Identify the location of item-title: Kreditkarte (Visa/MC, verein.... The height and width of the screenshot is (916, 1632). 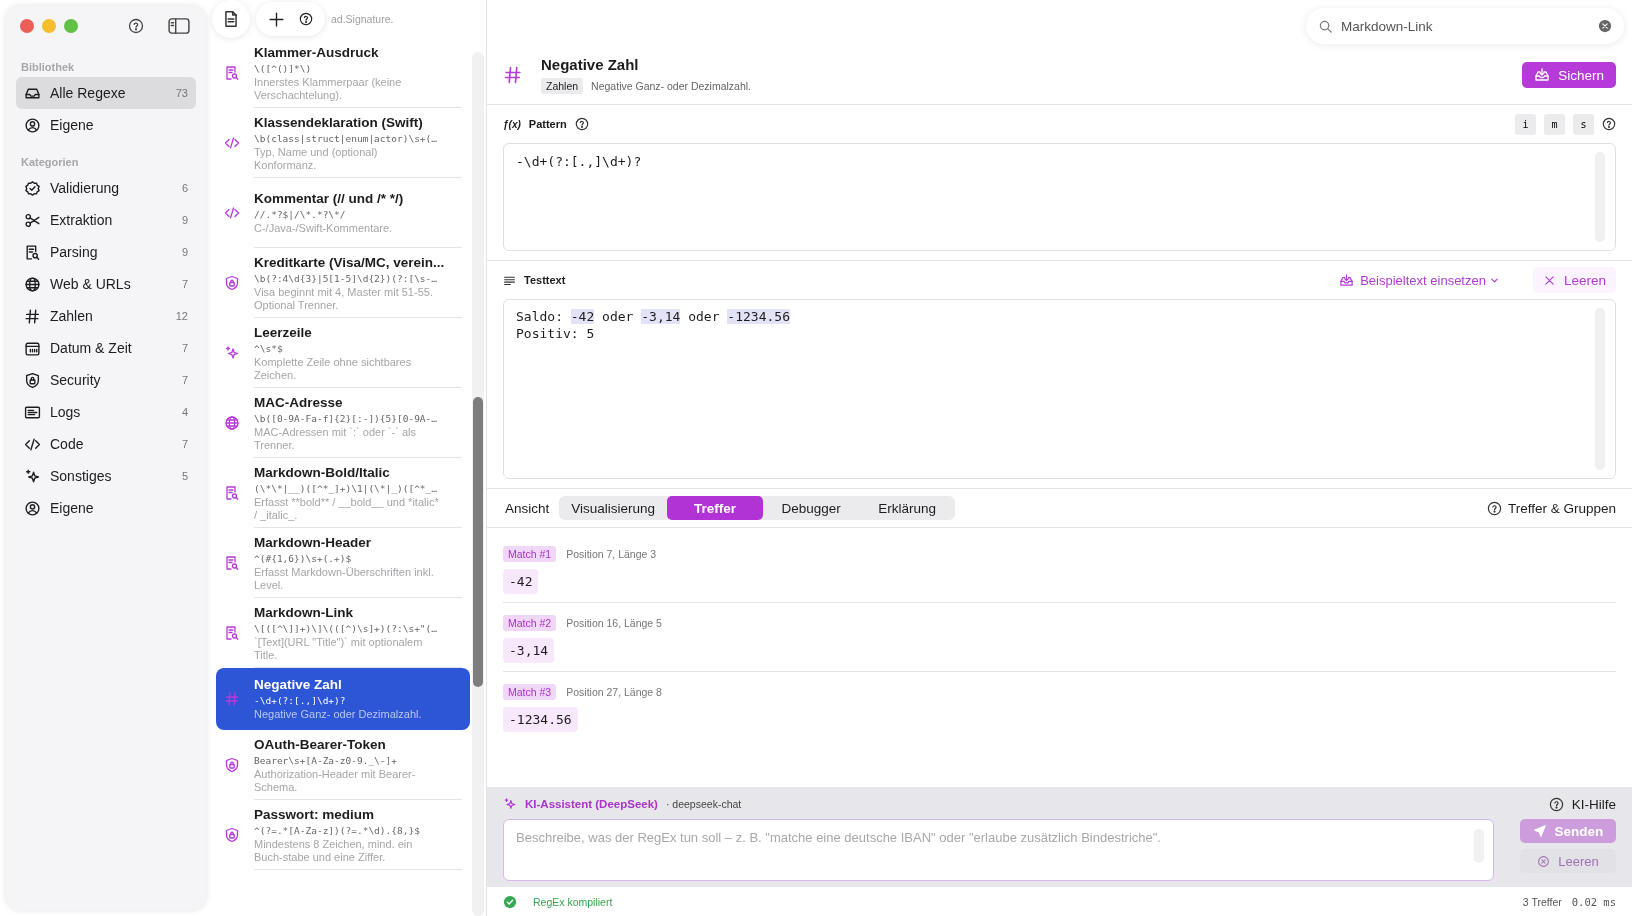
(350, 262).